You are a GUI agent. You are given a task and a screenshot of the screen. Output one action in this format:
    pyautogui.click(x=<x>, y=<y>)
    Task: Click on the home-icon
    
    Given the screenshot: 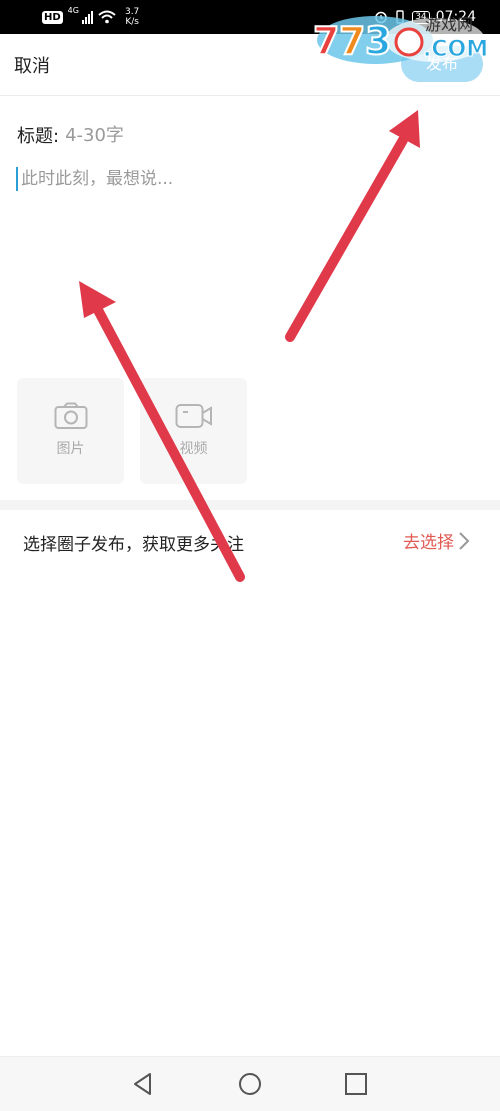 What is the action you would take?
    pyautogui.click(x=250, y=1084)
    